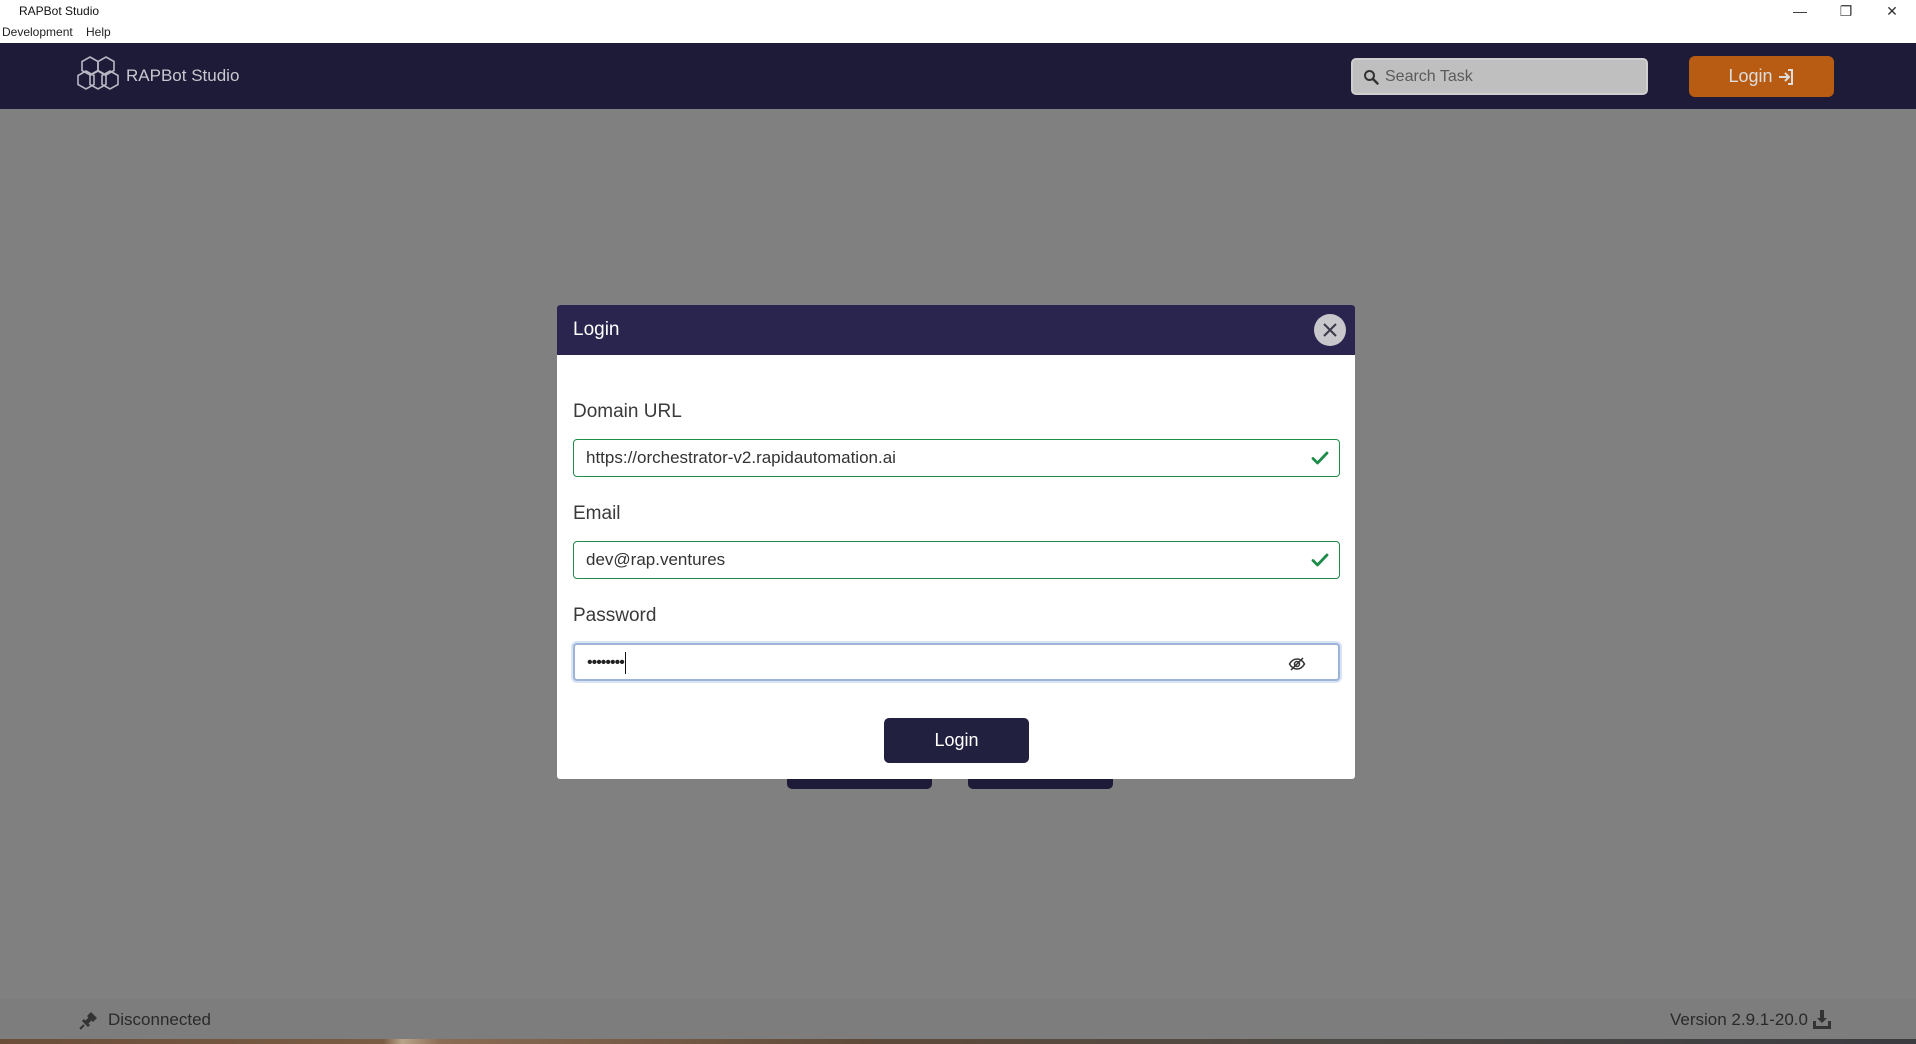 The image size is (1916, 1044). I want to click on domain-url-input, so click(936, 457).